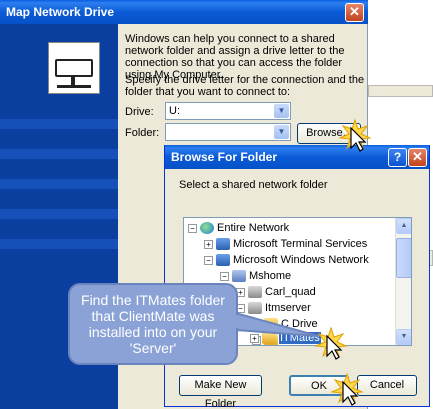 The width and height of the screenshot is (433, 409). Describe the element at coordinates (403, 226) in the screenshot. I see `scroll-up-icon: ▲` at that location.